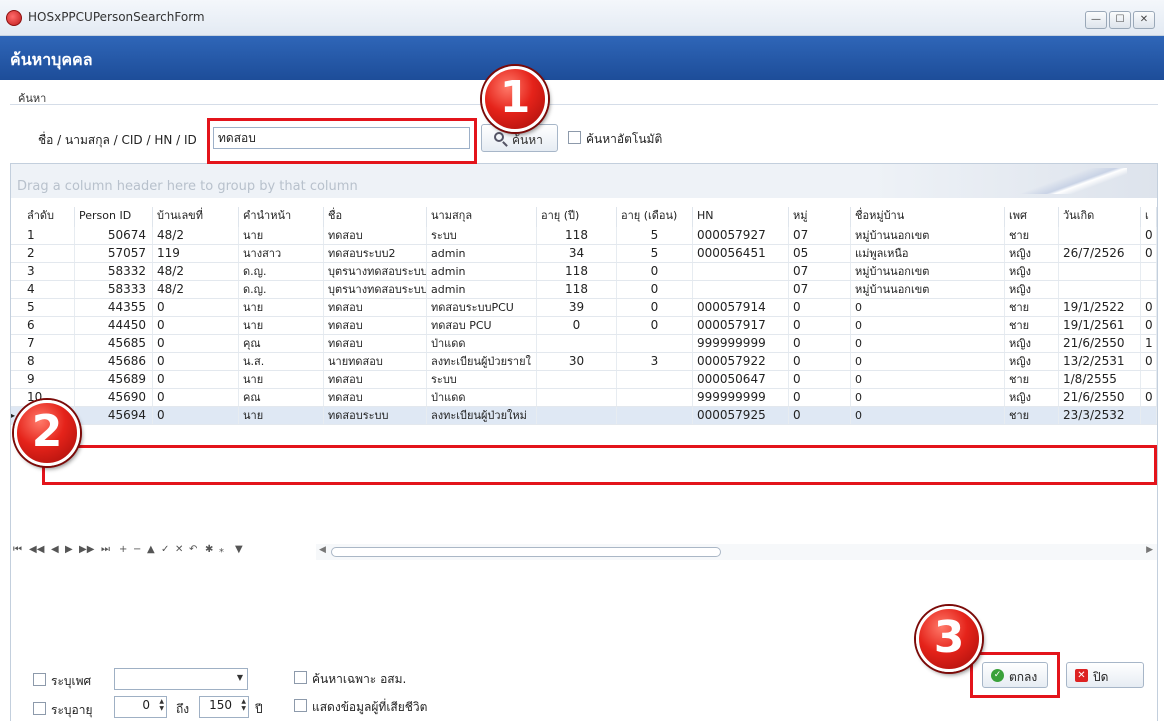 This screenshot has width=1164, height=721. Describe the element at coordinates (114, 235) in the screenshot. I see `cell-pid: 50674` at that location.